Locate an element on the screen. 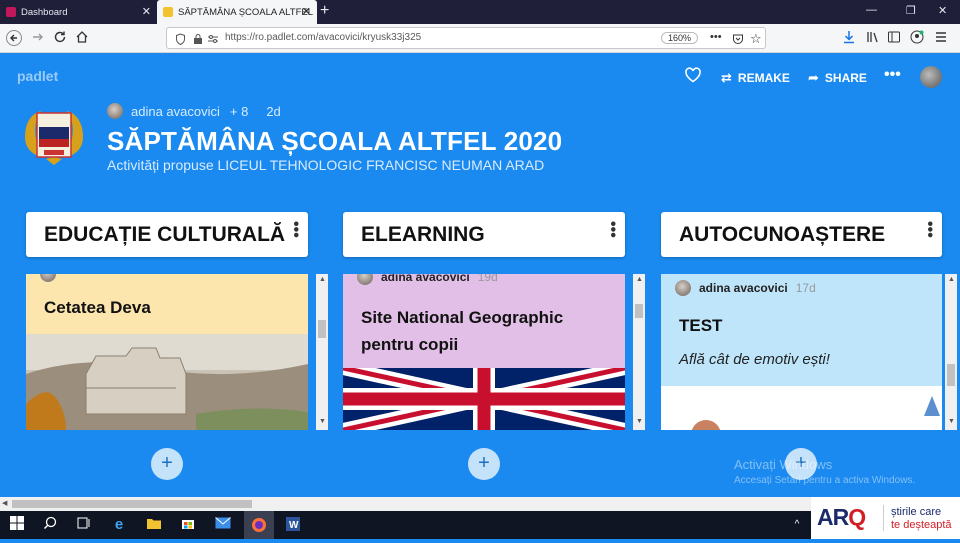 The image size is (960, 543). divider is located at coordinates (883, 518).